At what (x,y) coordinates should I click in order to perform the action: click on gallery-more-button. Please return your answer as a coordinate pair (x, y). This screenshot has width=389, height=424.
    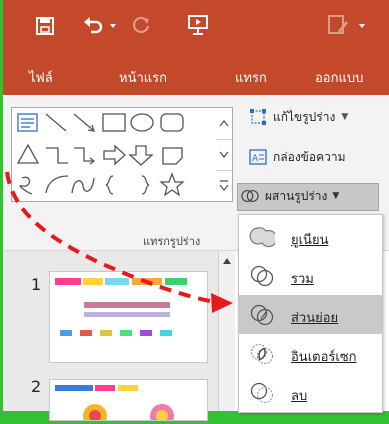
    Looking at the image, I should click on (224, 185).